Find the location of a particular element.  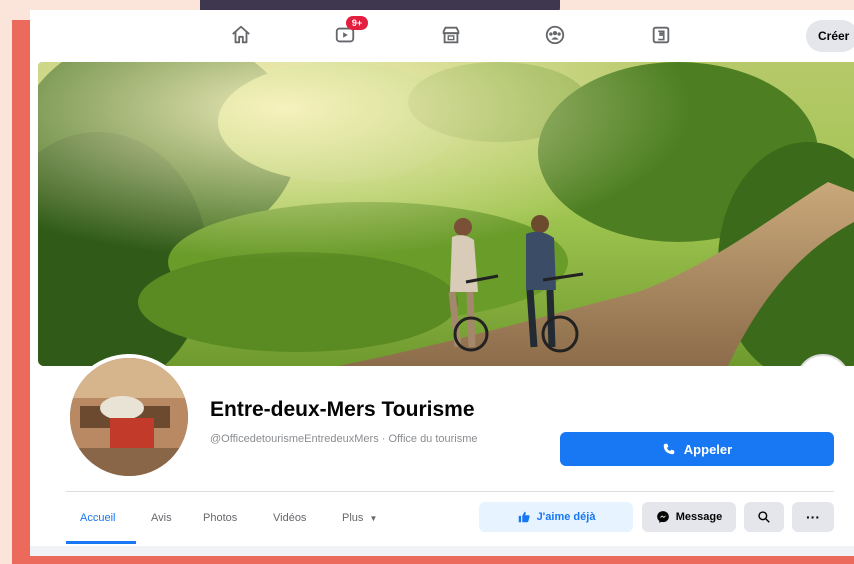

messenger-icon is located at coordinates (662, 517).